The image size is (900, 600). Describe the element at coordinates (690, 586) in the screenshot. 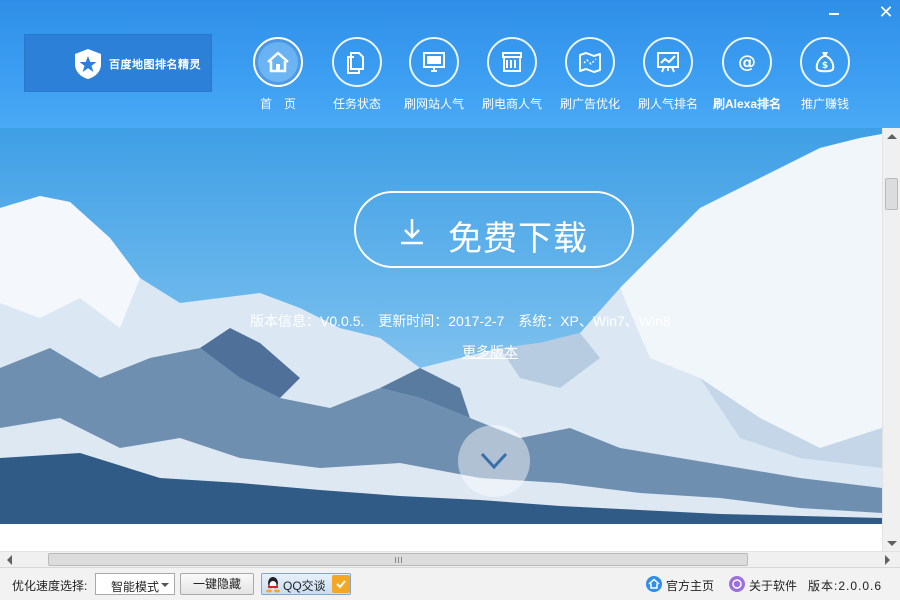

I see `official-home-label: 官方主页` at that location.